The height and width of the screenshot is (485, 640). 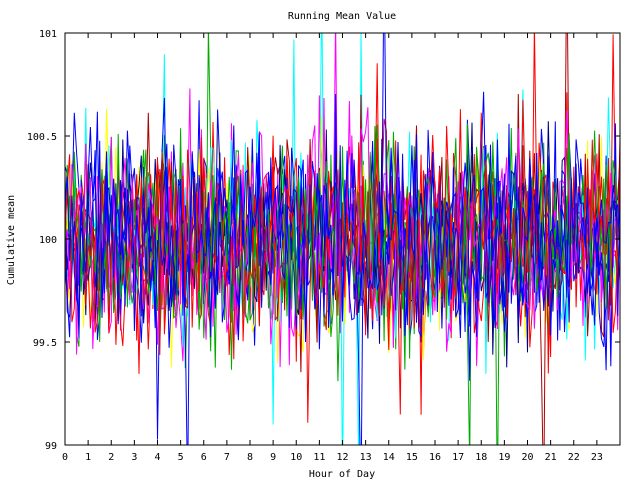 What do you see at coordinates (551, 457) in the screenshot?
I see `x-tick-label: 21` at bounding box center [551, 457].